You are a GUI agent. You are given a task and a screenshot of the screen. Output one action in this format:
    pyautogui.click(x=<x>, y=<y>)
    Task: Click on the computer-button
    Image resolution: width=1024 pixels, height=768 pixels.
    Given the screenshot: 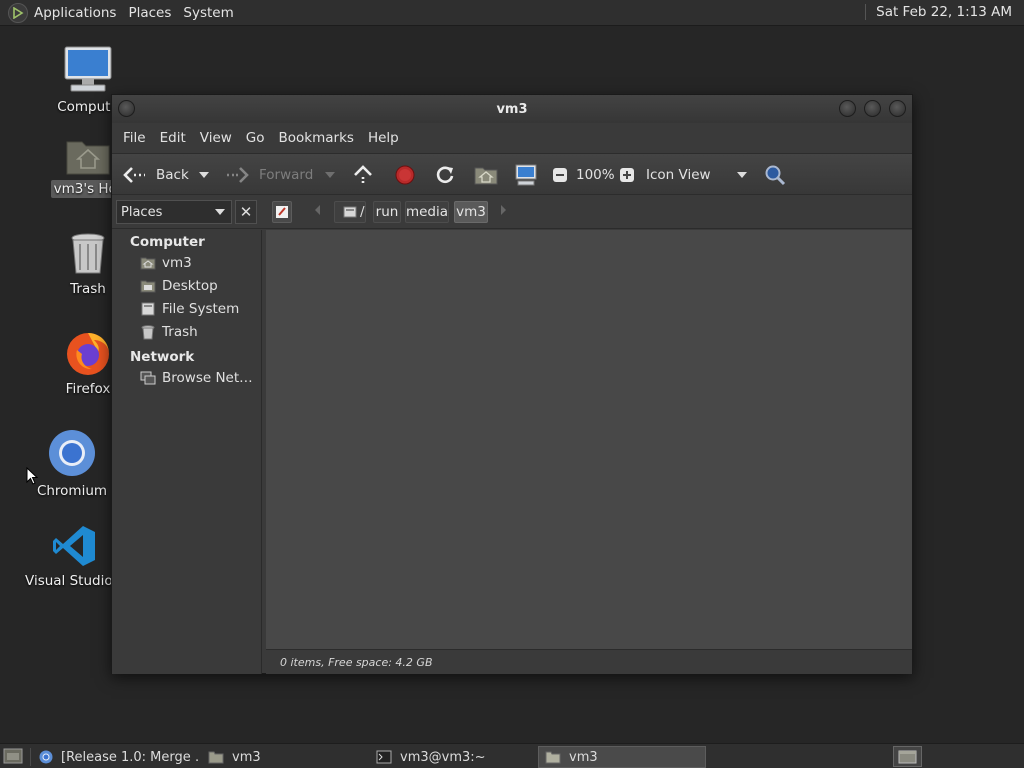 What is the action you would take?
    pyautogui.click(x=526, y=175)
    